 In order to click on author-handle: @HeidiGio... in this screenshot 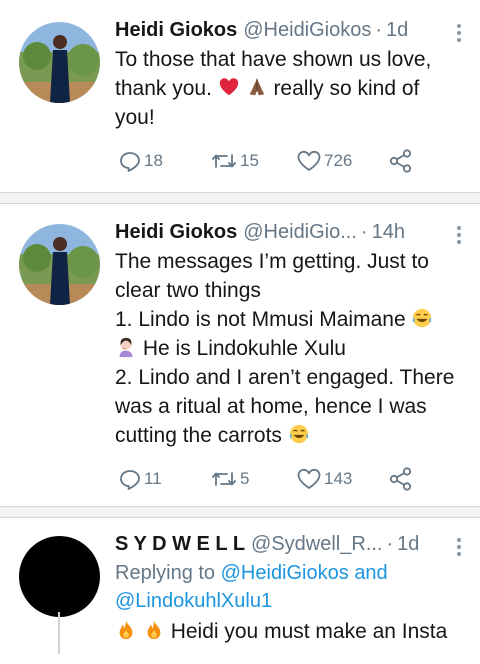, I will do `click(300, 232)`.